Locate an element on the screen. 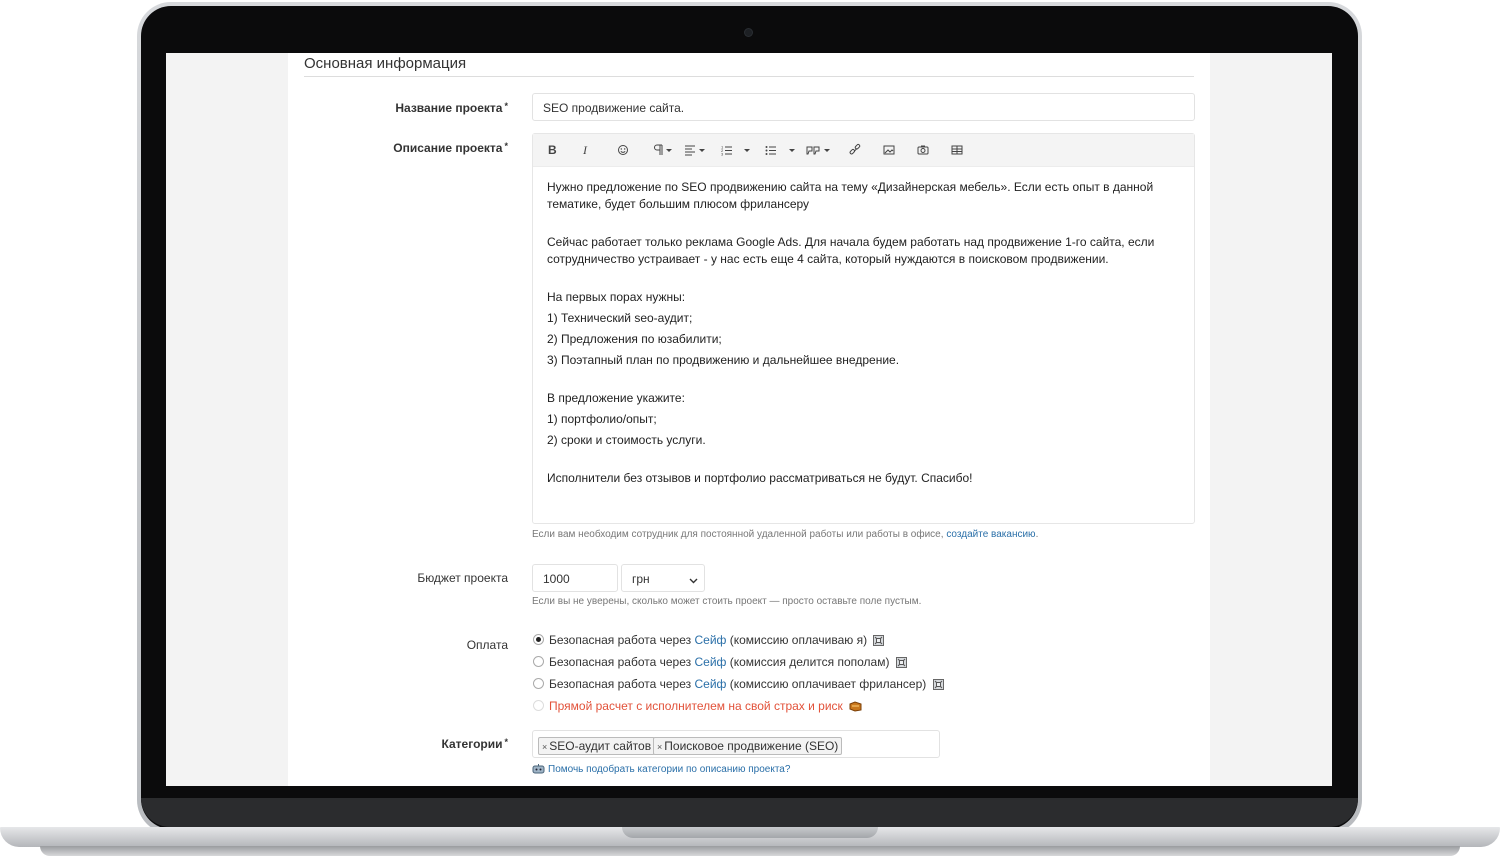 This screenshot has width=1500, height=861. description-line: 1) Технический seo-аудит; is located at coordinates (620, 318).